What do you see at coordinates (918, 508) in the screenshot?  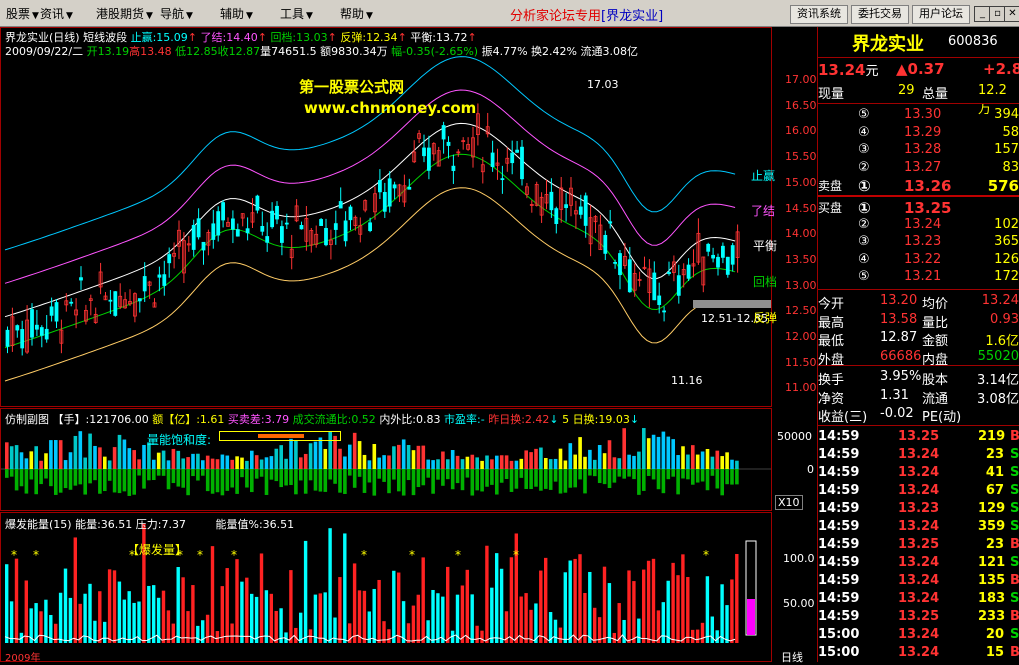 I see `tick-row: 14:59 13.23 129 S` at bounding box center [918, 508].